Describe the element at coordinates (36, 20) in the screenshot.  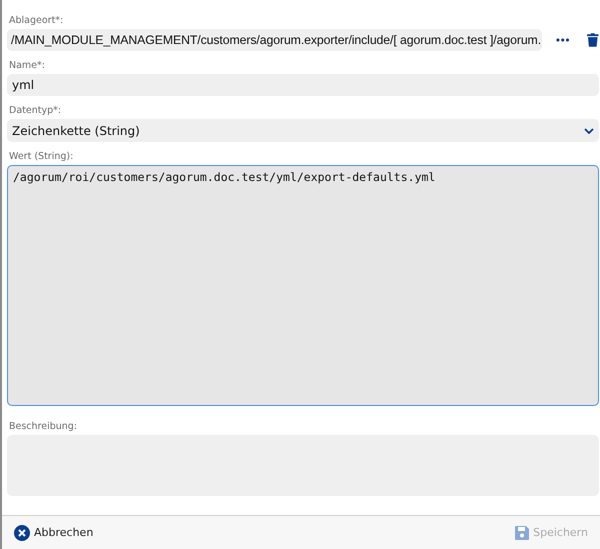
I see `field-label: Ablageort*:` at that location.